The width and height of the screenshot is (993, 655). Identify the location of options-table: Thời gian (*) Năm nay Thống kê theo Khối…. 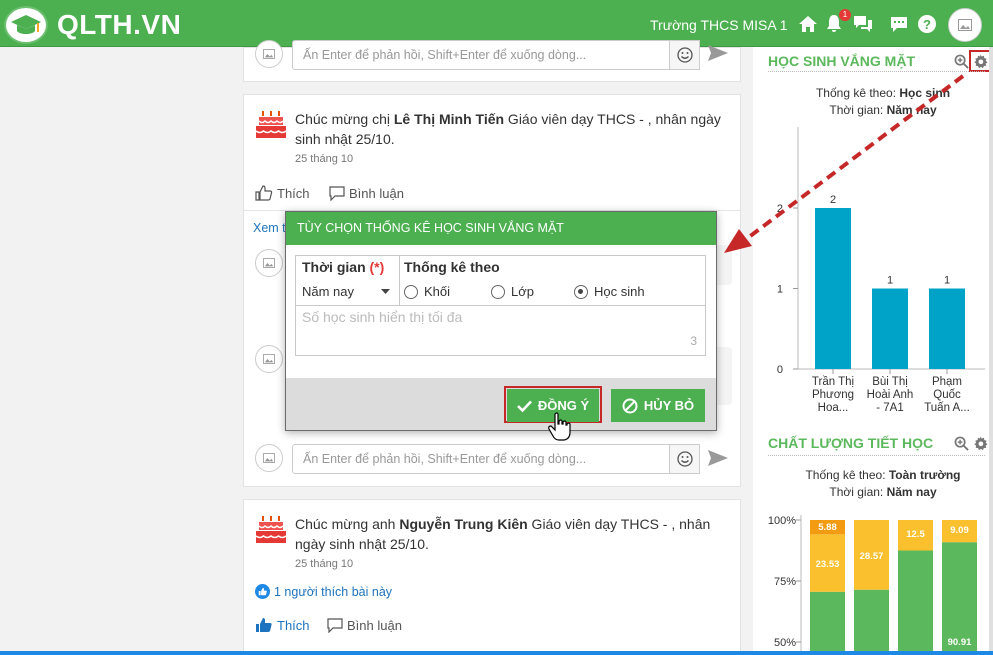
(500, 280).